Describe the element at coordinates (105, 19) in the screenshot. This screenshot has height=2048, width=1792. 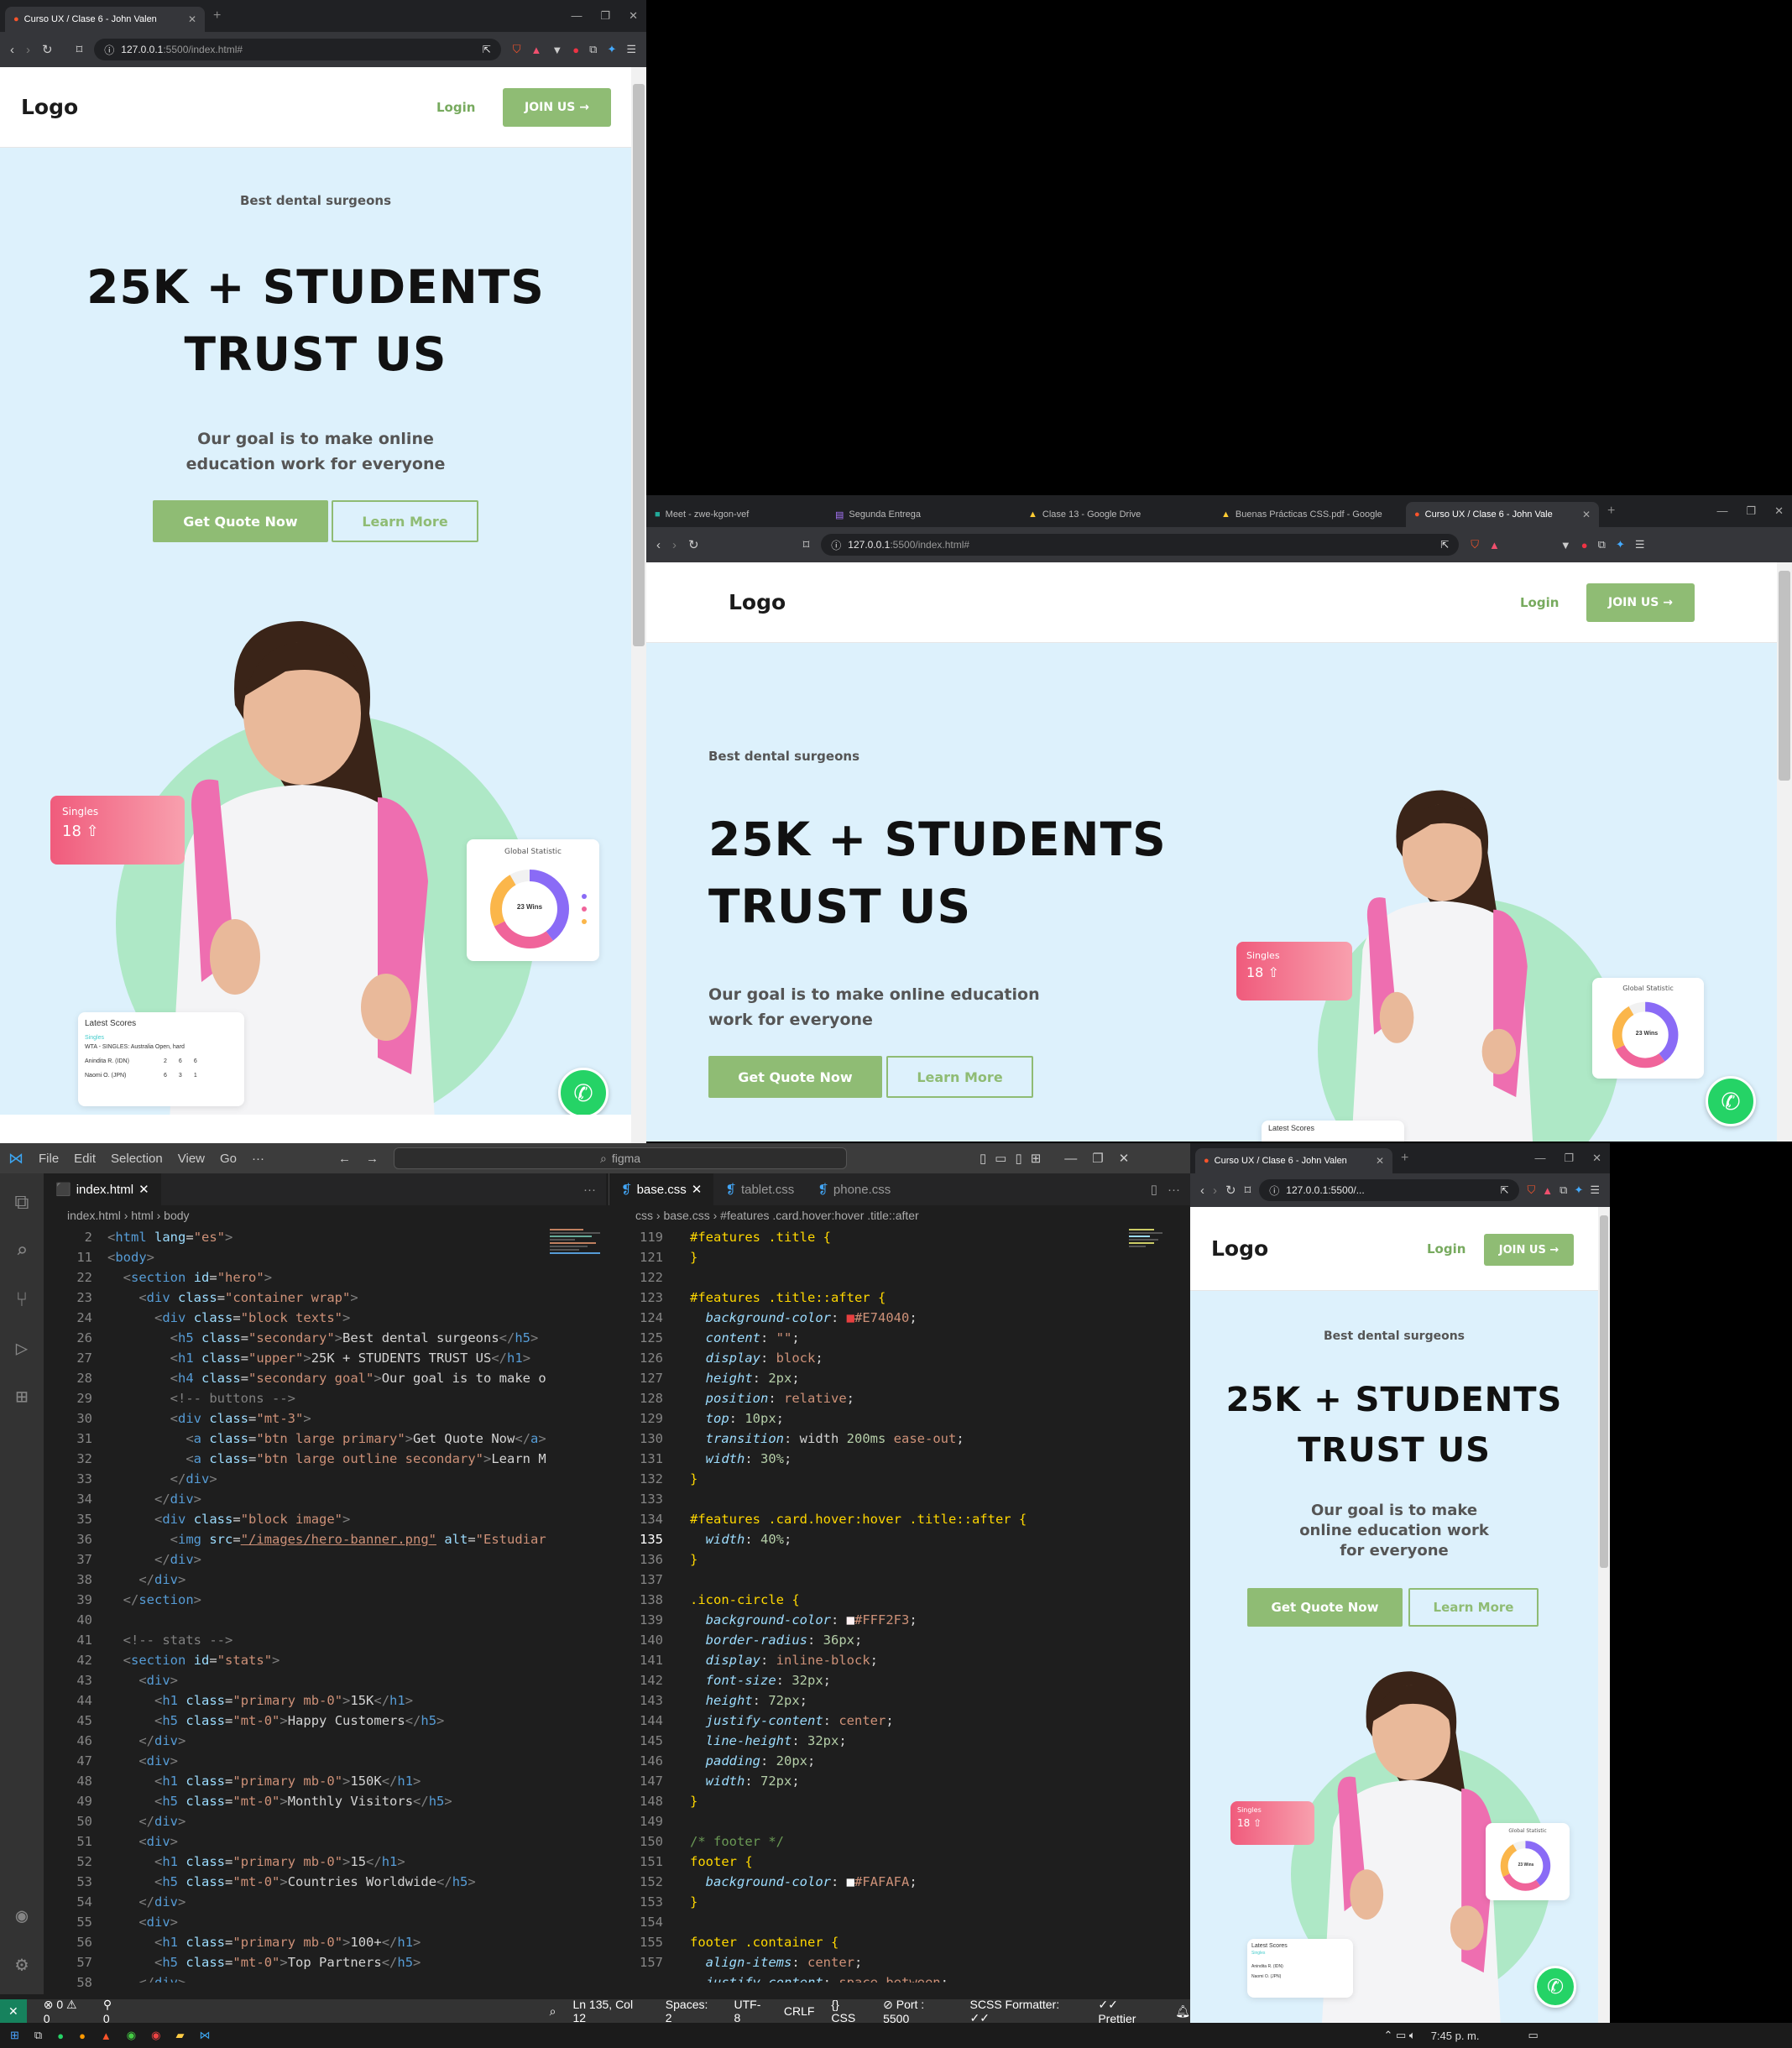
I see `browser-tab: ● Curso UX / Clase 6 - John Valen ✕` at that location.